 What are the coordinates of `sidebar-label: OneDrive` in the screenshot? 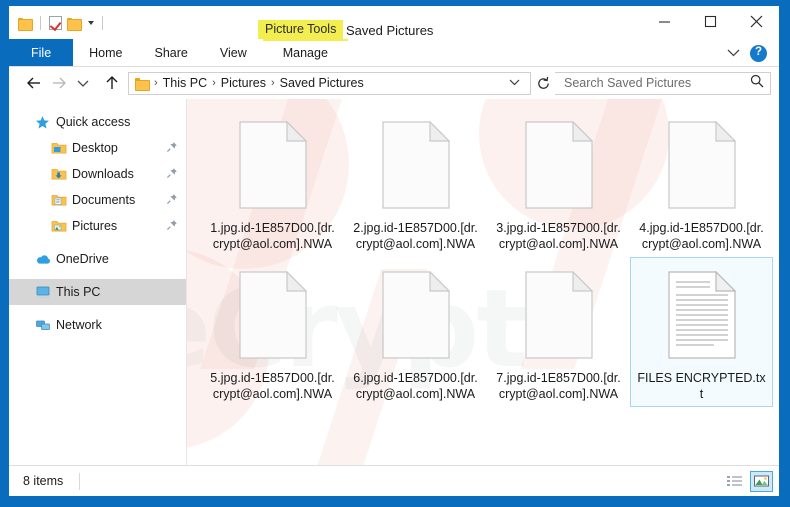 It's located at (82, 259).